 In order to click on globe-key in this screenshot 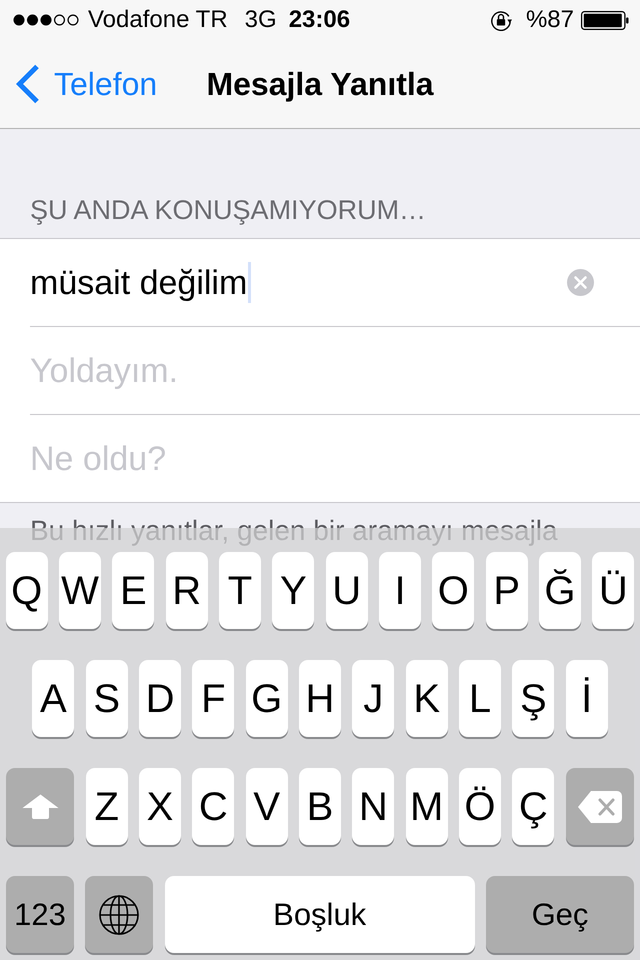, I will do `click(119, 914)`.